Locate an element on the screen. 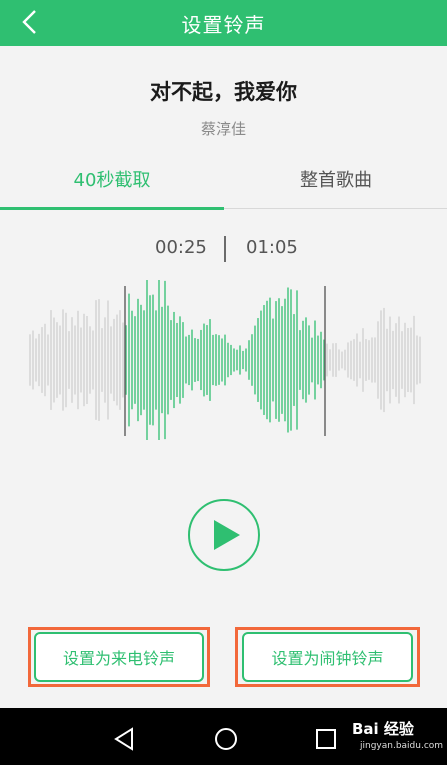  set-alarm-button: 设置为闹钟铃声 is located at coordinates (327, 657).